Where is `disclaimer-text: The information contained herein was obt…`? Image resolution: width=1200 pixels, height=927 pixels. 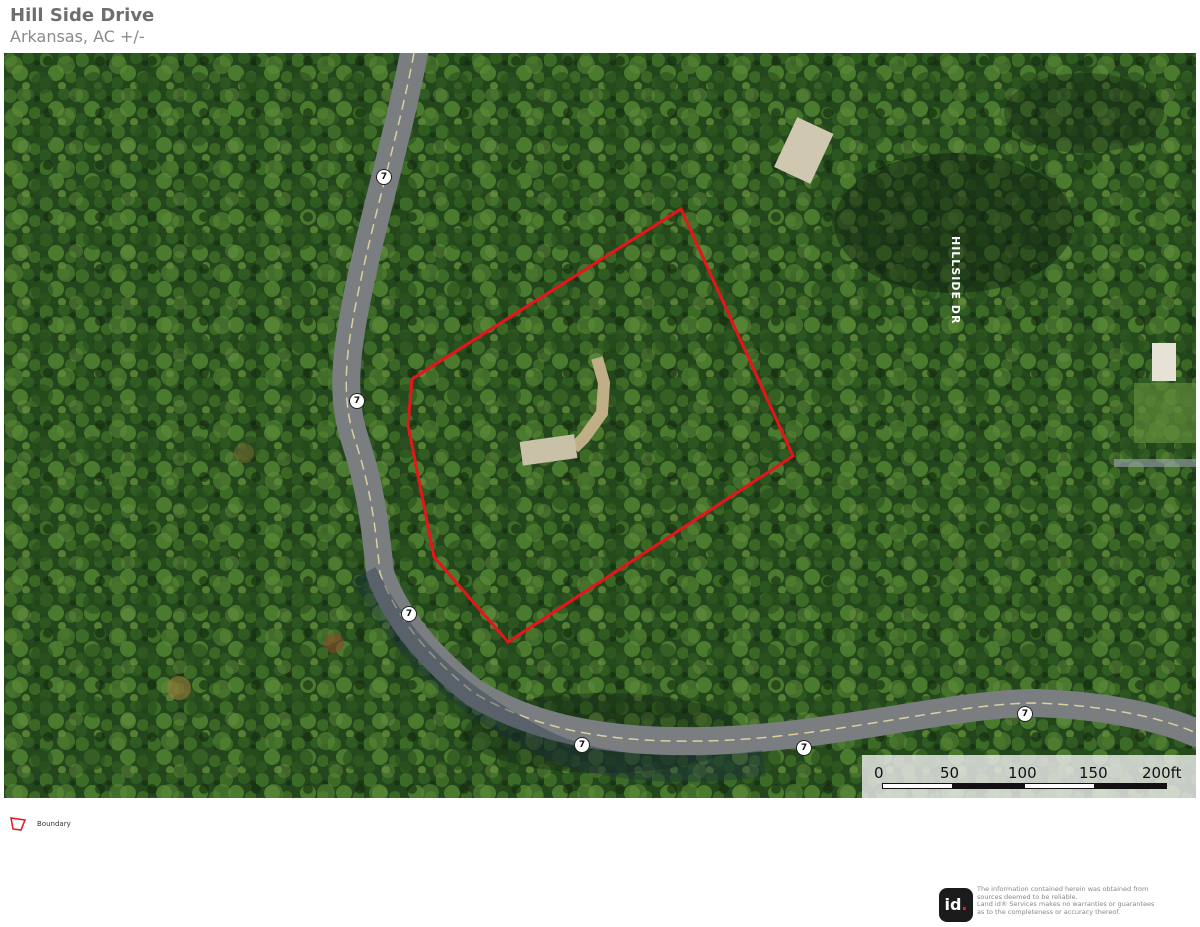 disclaimer-text: The information contained herein was obt… is located at coordinates (1079, 900).